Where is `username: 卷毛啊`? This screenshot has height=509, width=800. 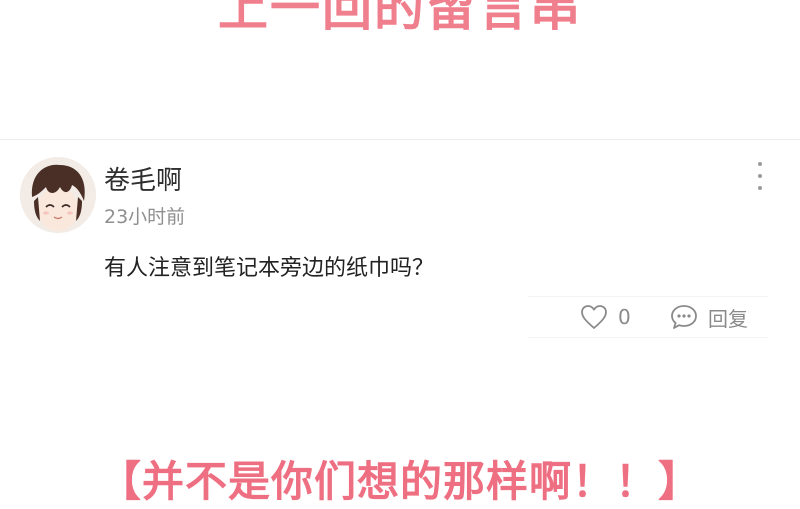 username: 卷毛啊 is located at coordinates (143, 178).